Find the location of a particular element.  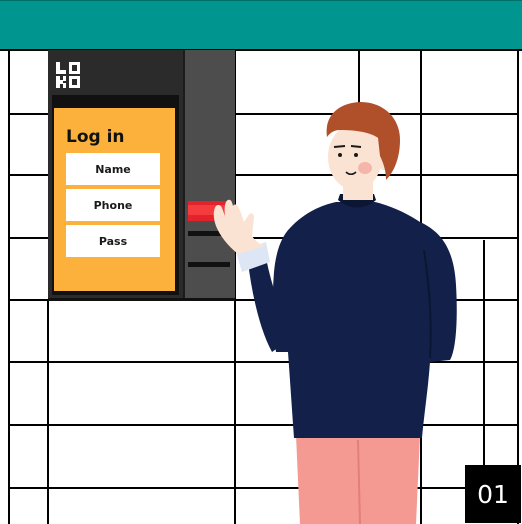

header-band is located at coordinates (261, 25).